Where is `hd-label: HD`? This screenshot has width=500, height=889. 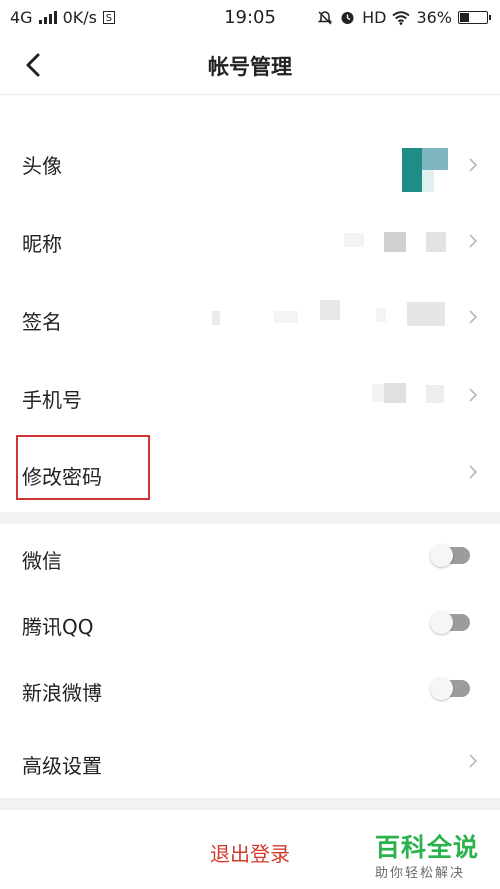
hd-label: HD is located at coordinates (374, 17).